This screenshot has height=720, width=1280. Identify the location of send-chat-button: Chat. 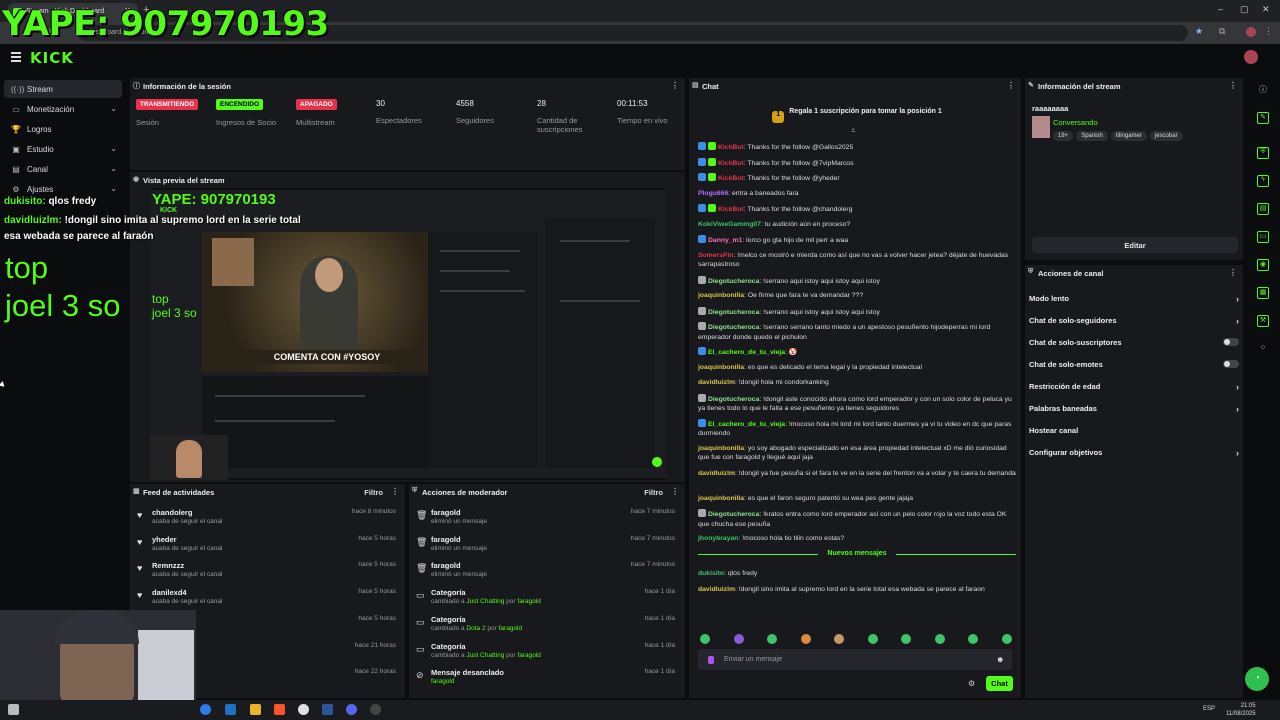
(999, 683).